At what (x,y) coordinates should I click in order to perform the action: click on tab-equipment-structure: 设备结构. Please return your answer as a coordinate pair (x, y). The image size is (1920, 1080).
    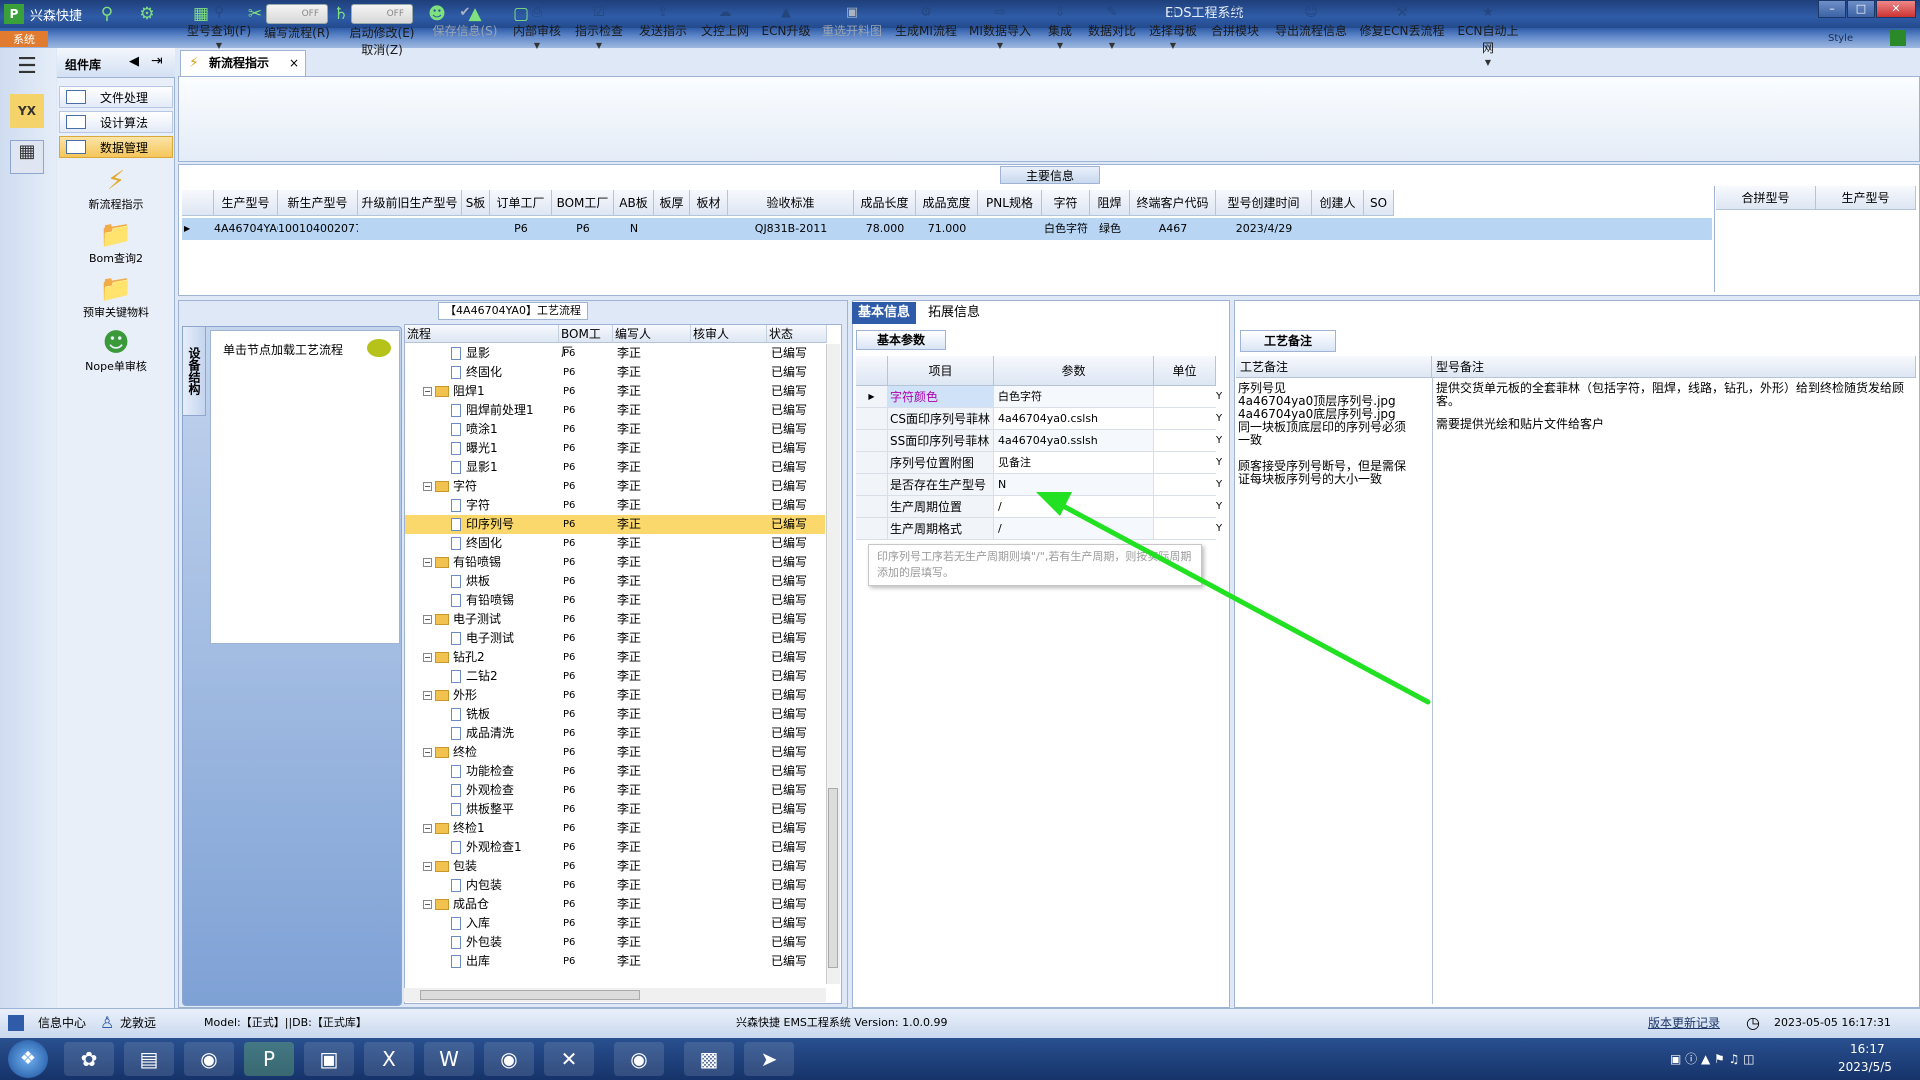
    Looking at the image, I should click on (194, 371).